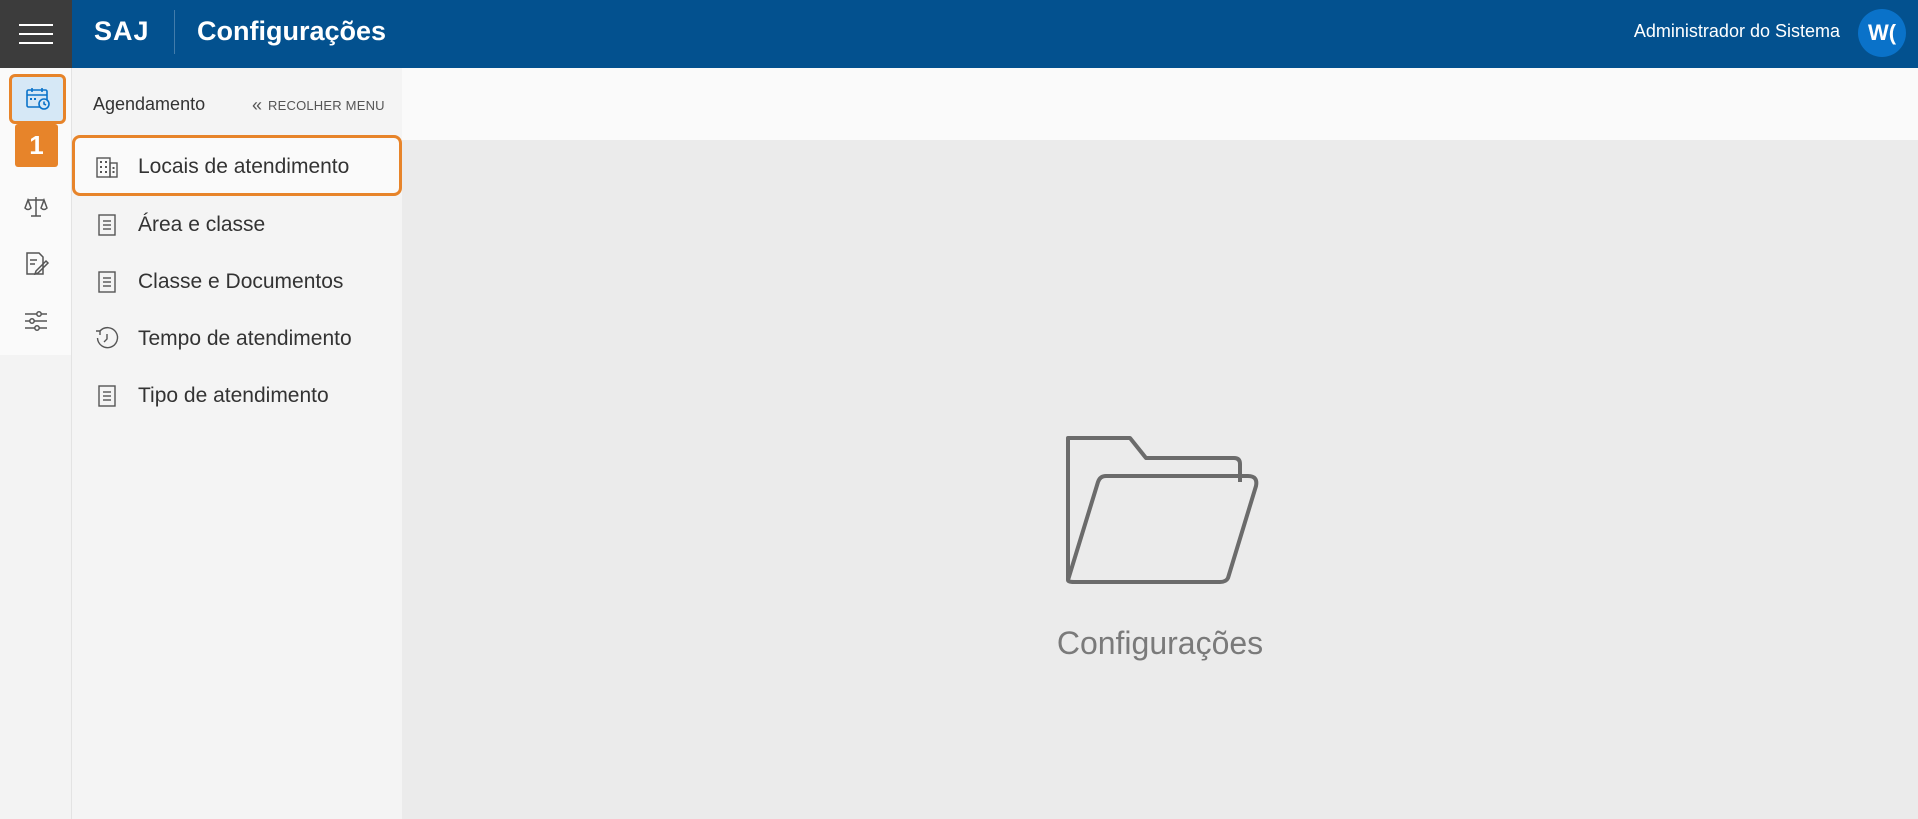 The width and height of the screenshot is (1918, 819). What do you see at coordinates (107, 337) in the screenshot?
I see `clock-icon` at bounding box center [107, 337].